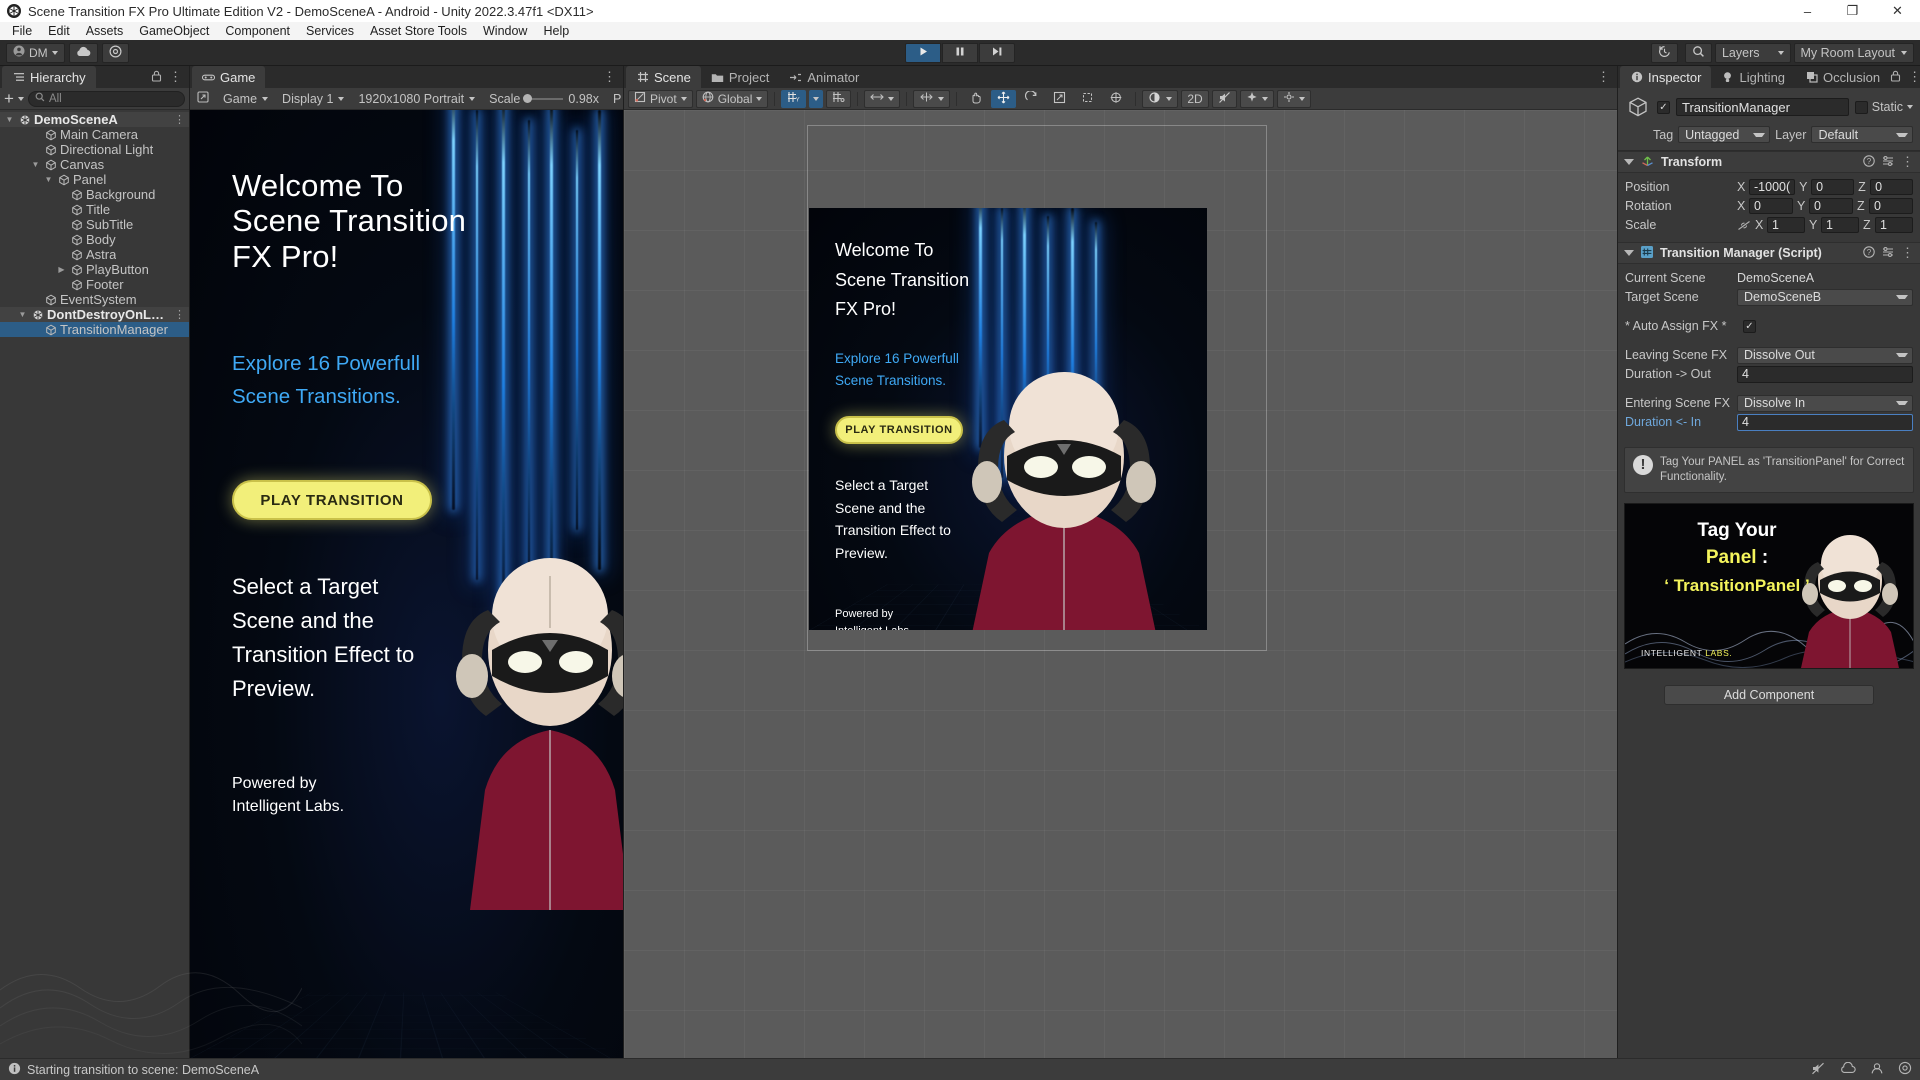 This screenshot has height=1080, width=1920. What do you see at coordinates (1786, 225) in the screenshot?
I see `scale-x-field: 1` at bounding box center [1786, 225].